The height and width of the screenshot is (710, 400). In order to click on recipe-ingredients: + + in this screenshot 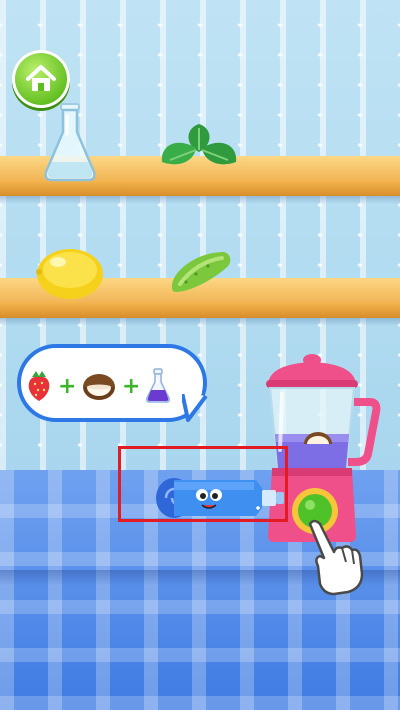, I will do `click(109, 386)`.